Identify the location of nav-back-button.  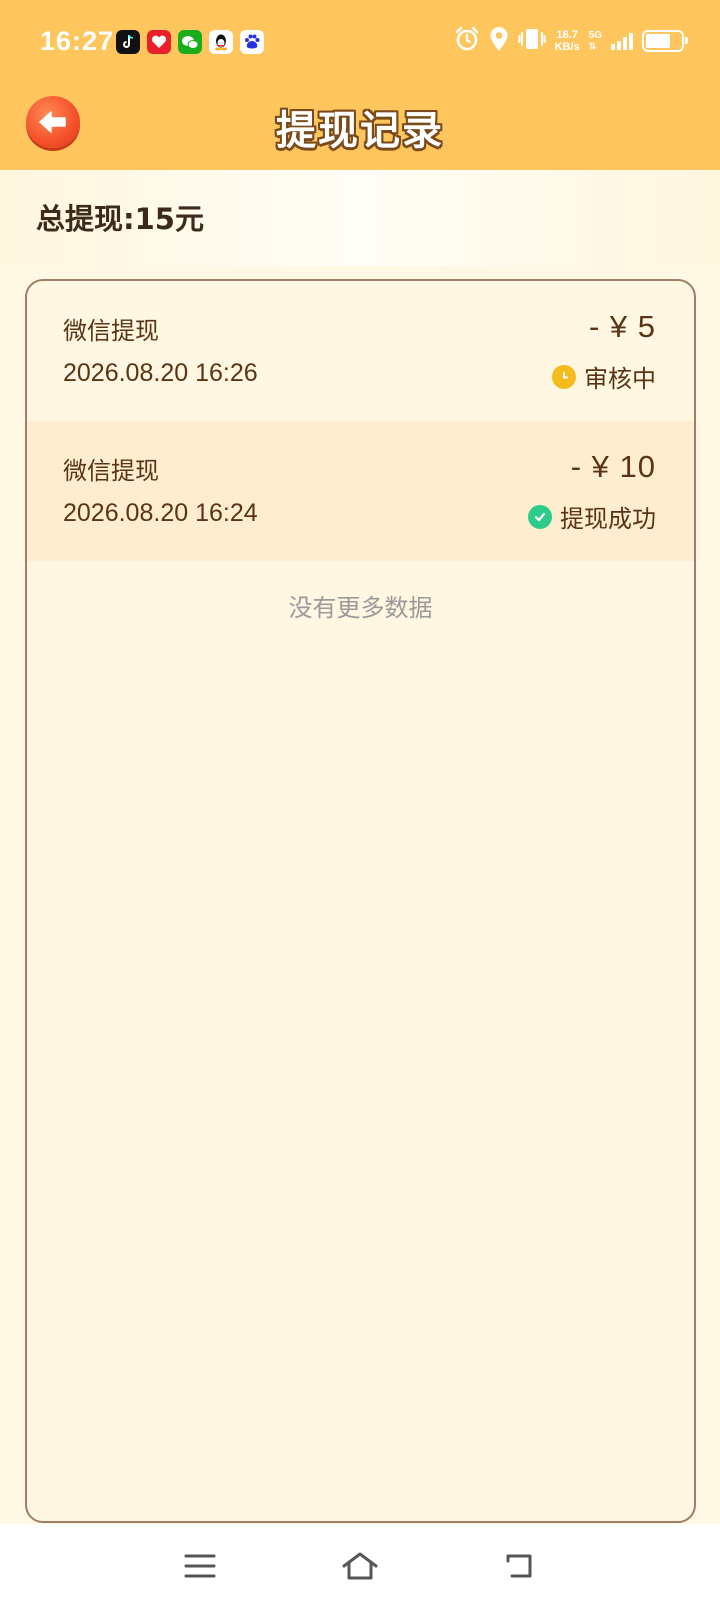
(520, 1566).